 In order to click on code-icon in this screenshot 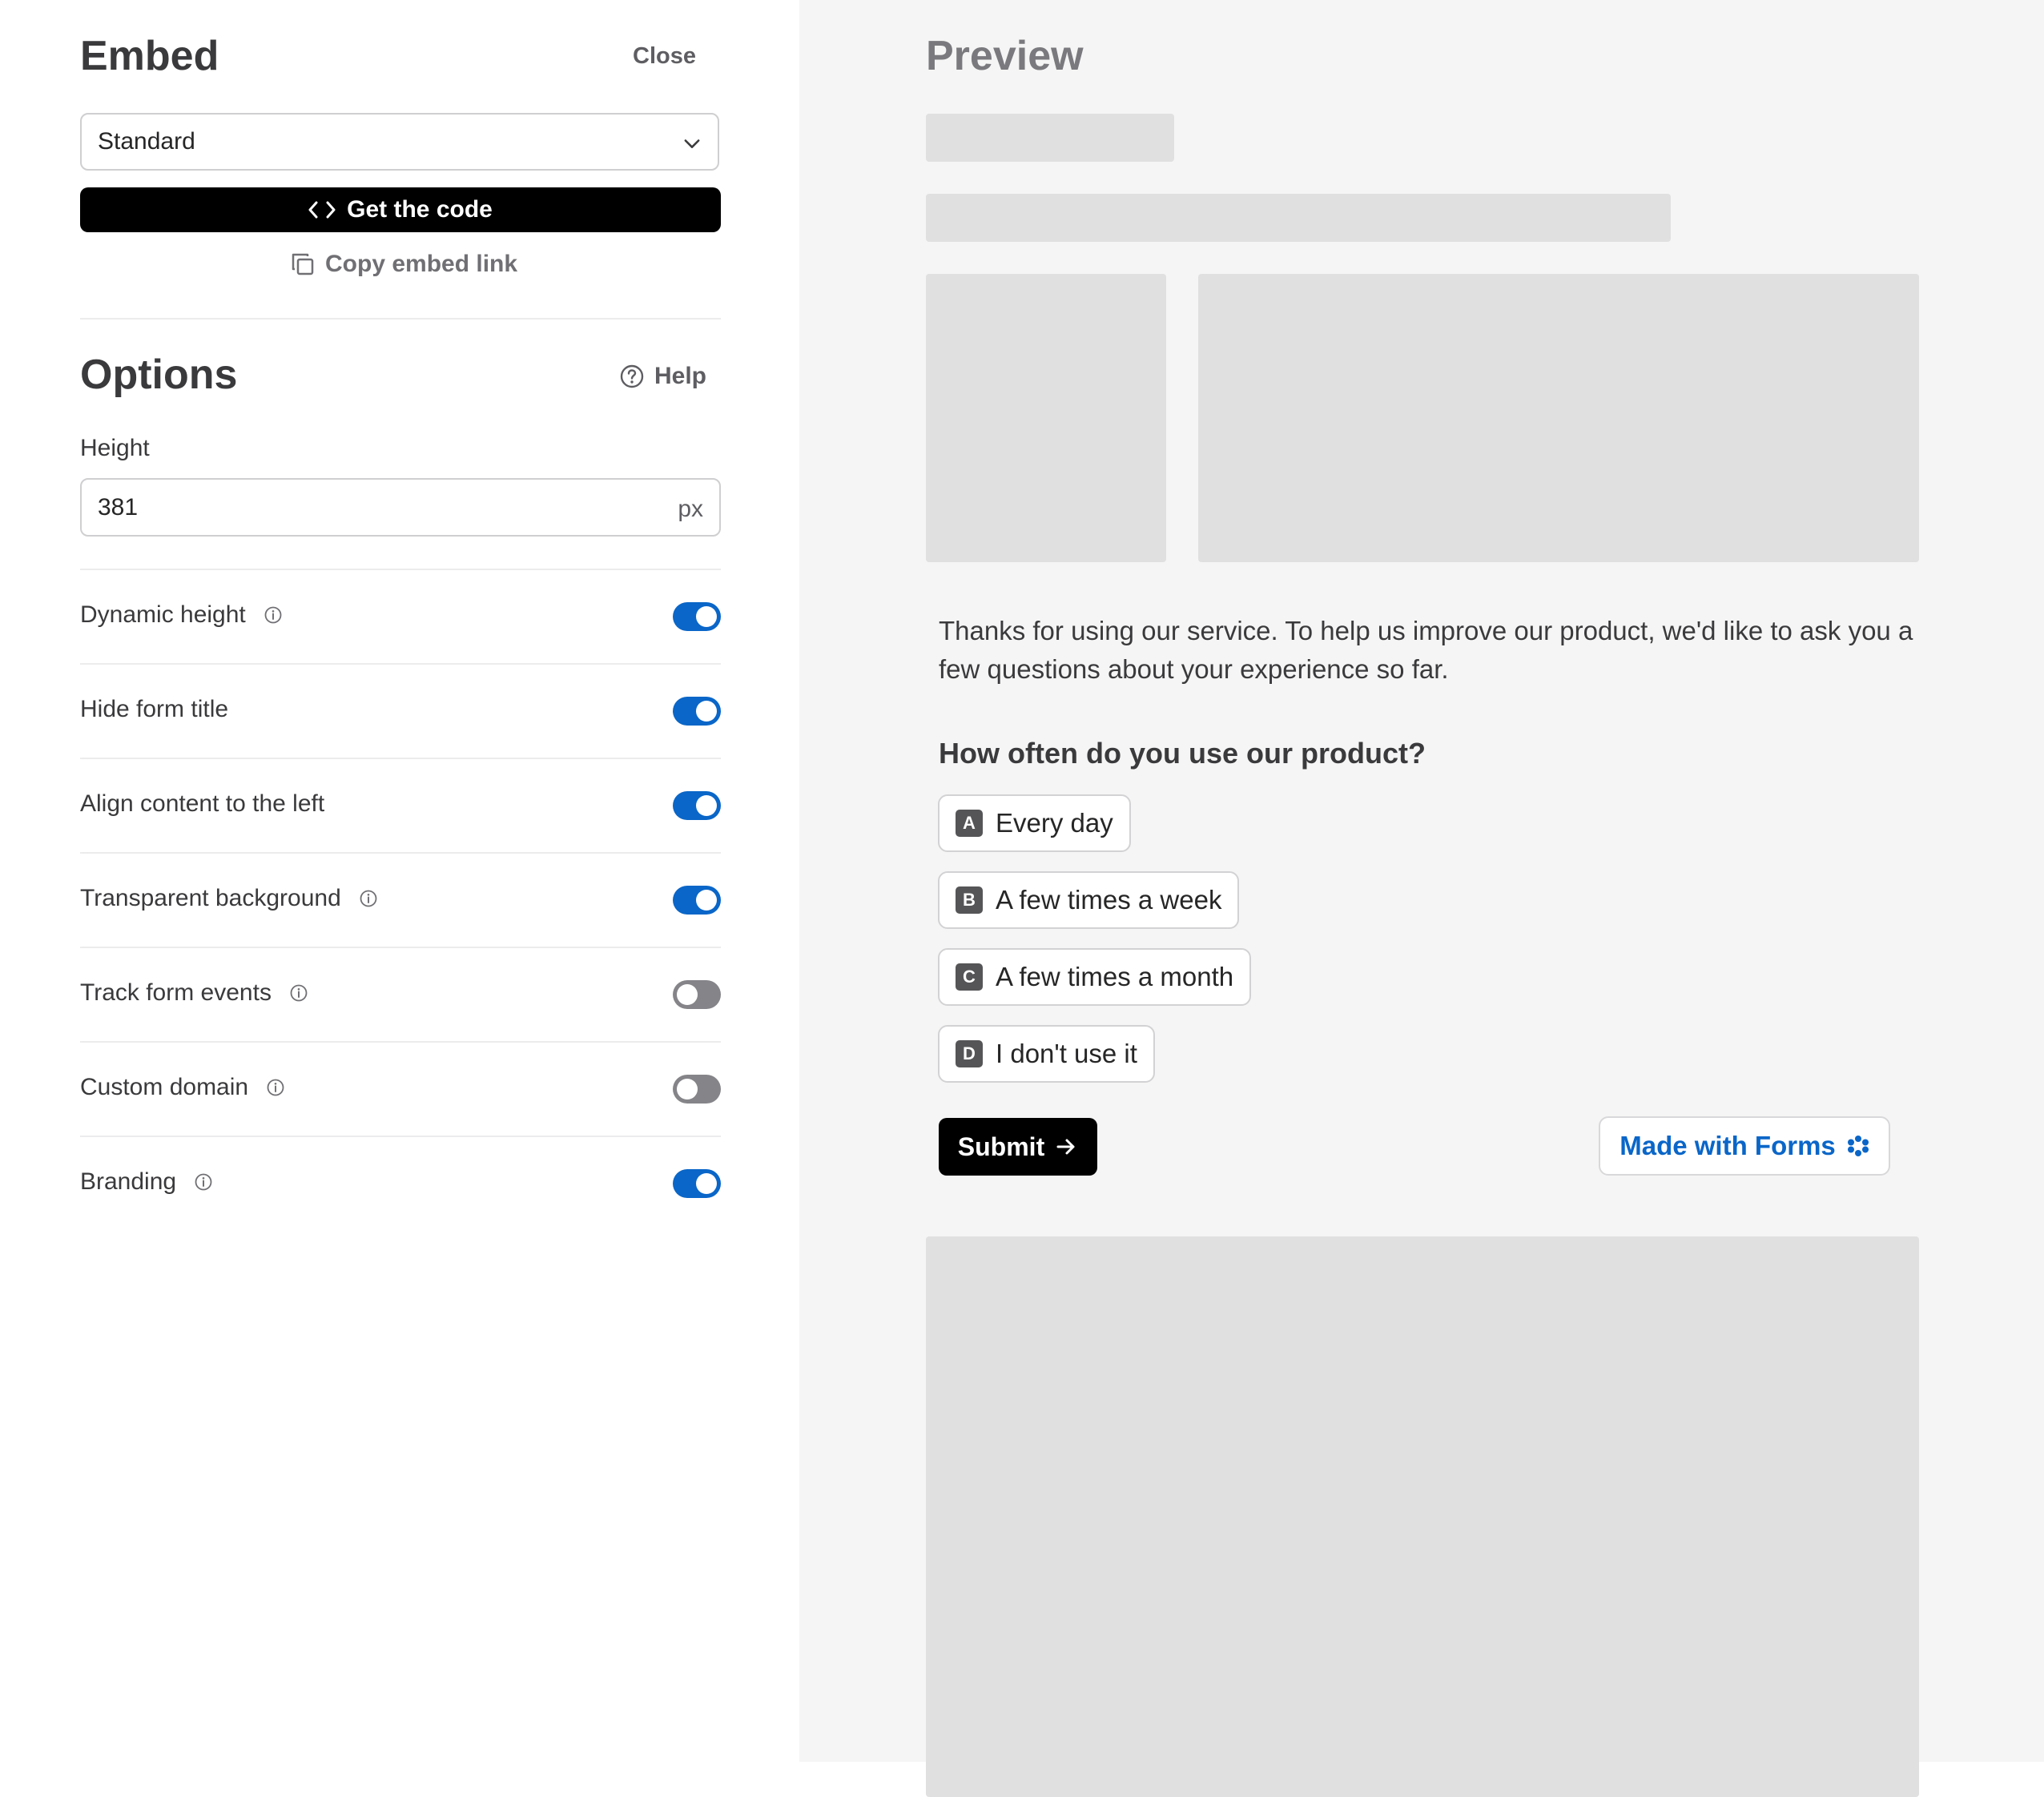, I will do `click(322, 210)`.